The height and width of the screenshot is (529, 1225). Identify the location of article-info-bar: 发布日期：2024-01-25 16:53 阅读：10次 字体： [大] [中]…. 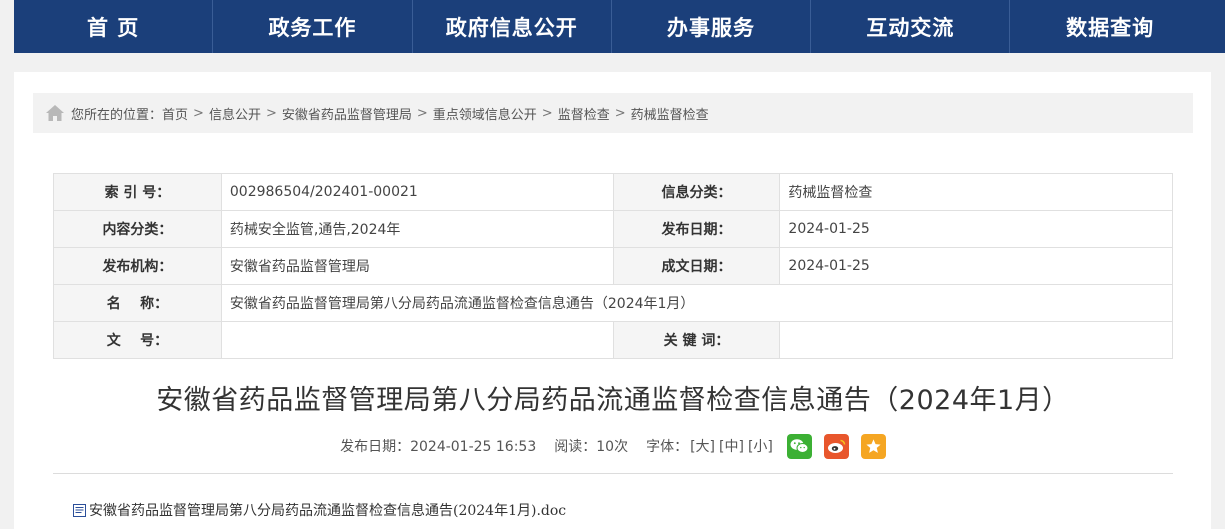
(613, 446).